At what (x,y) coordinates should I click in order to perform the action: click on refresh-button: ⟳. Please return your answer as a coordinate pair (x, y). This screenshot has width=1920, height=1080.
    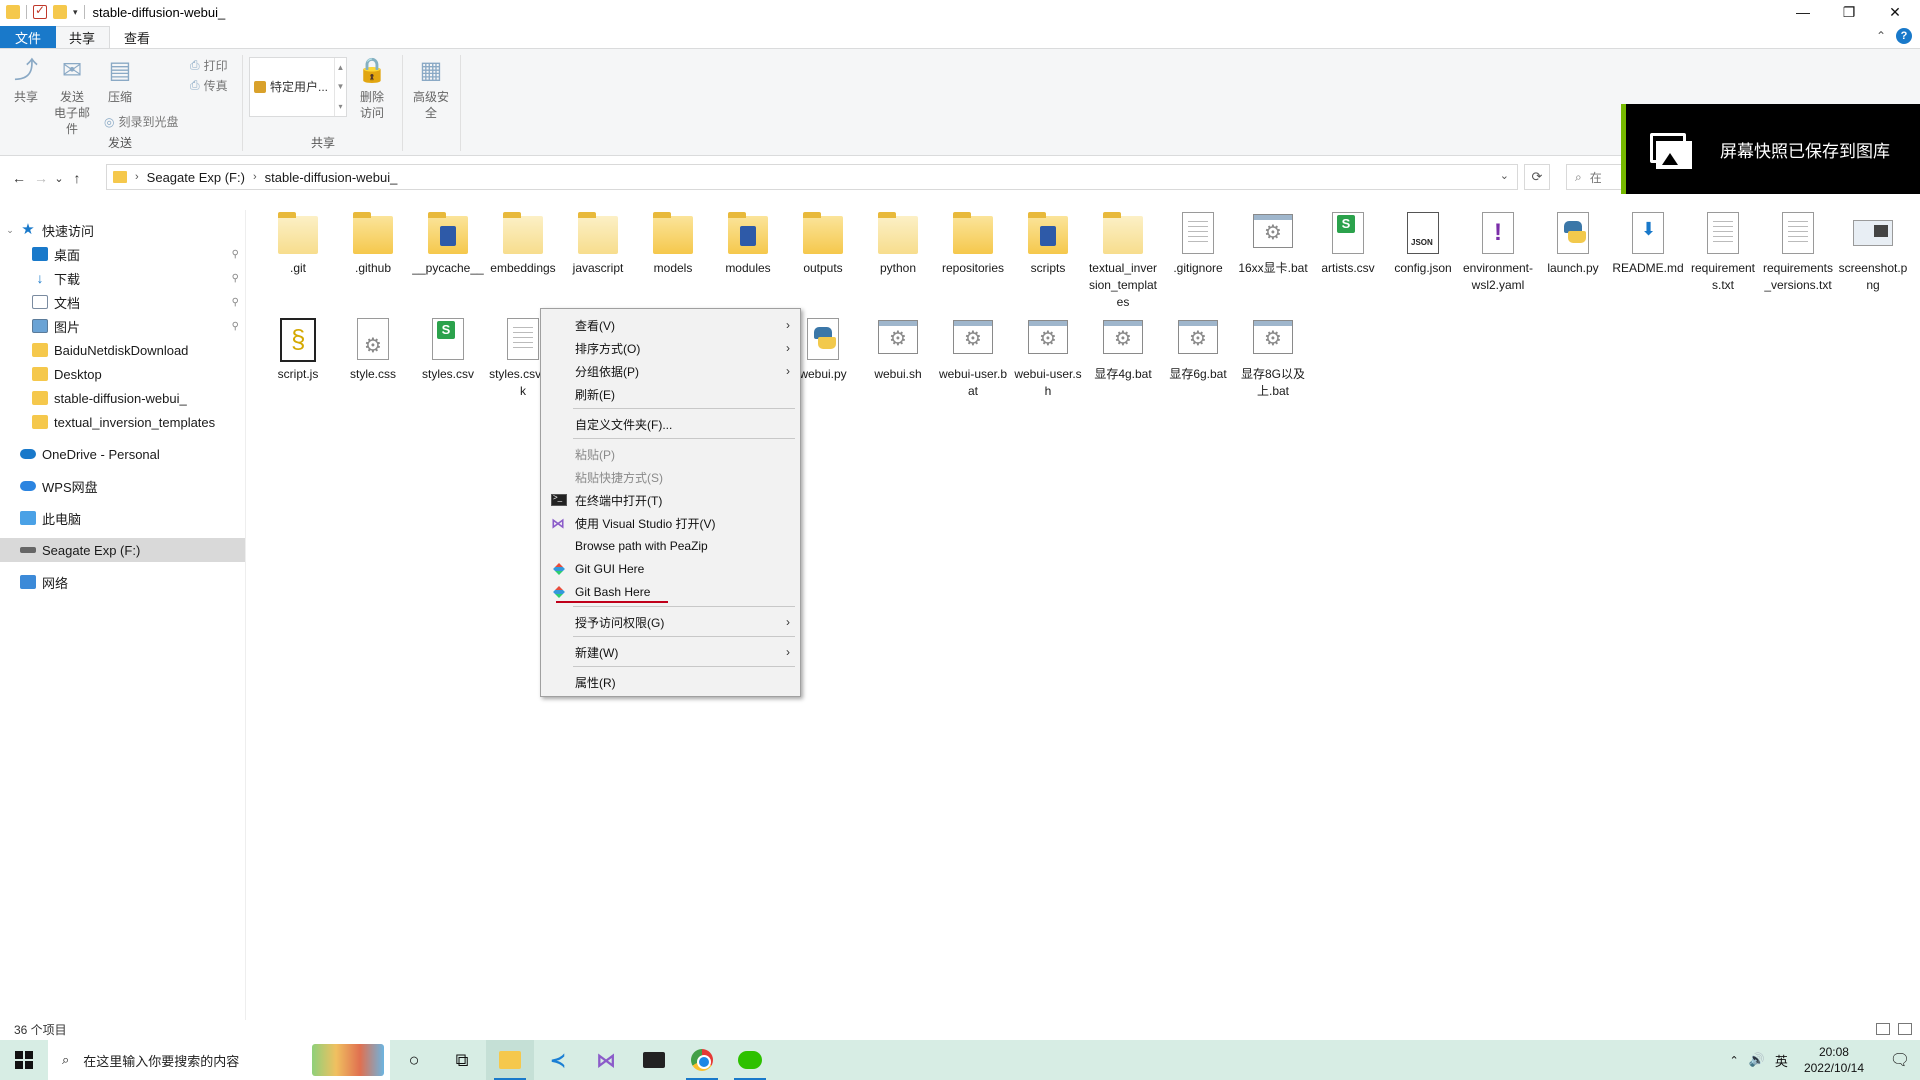
    Looking at the image, I should click on (1537, 177).